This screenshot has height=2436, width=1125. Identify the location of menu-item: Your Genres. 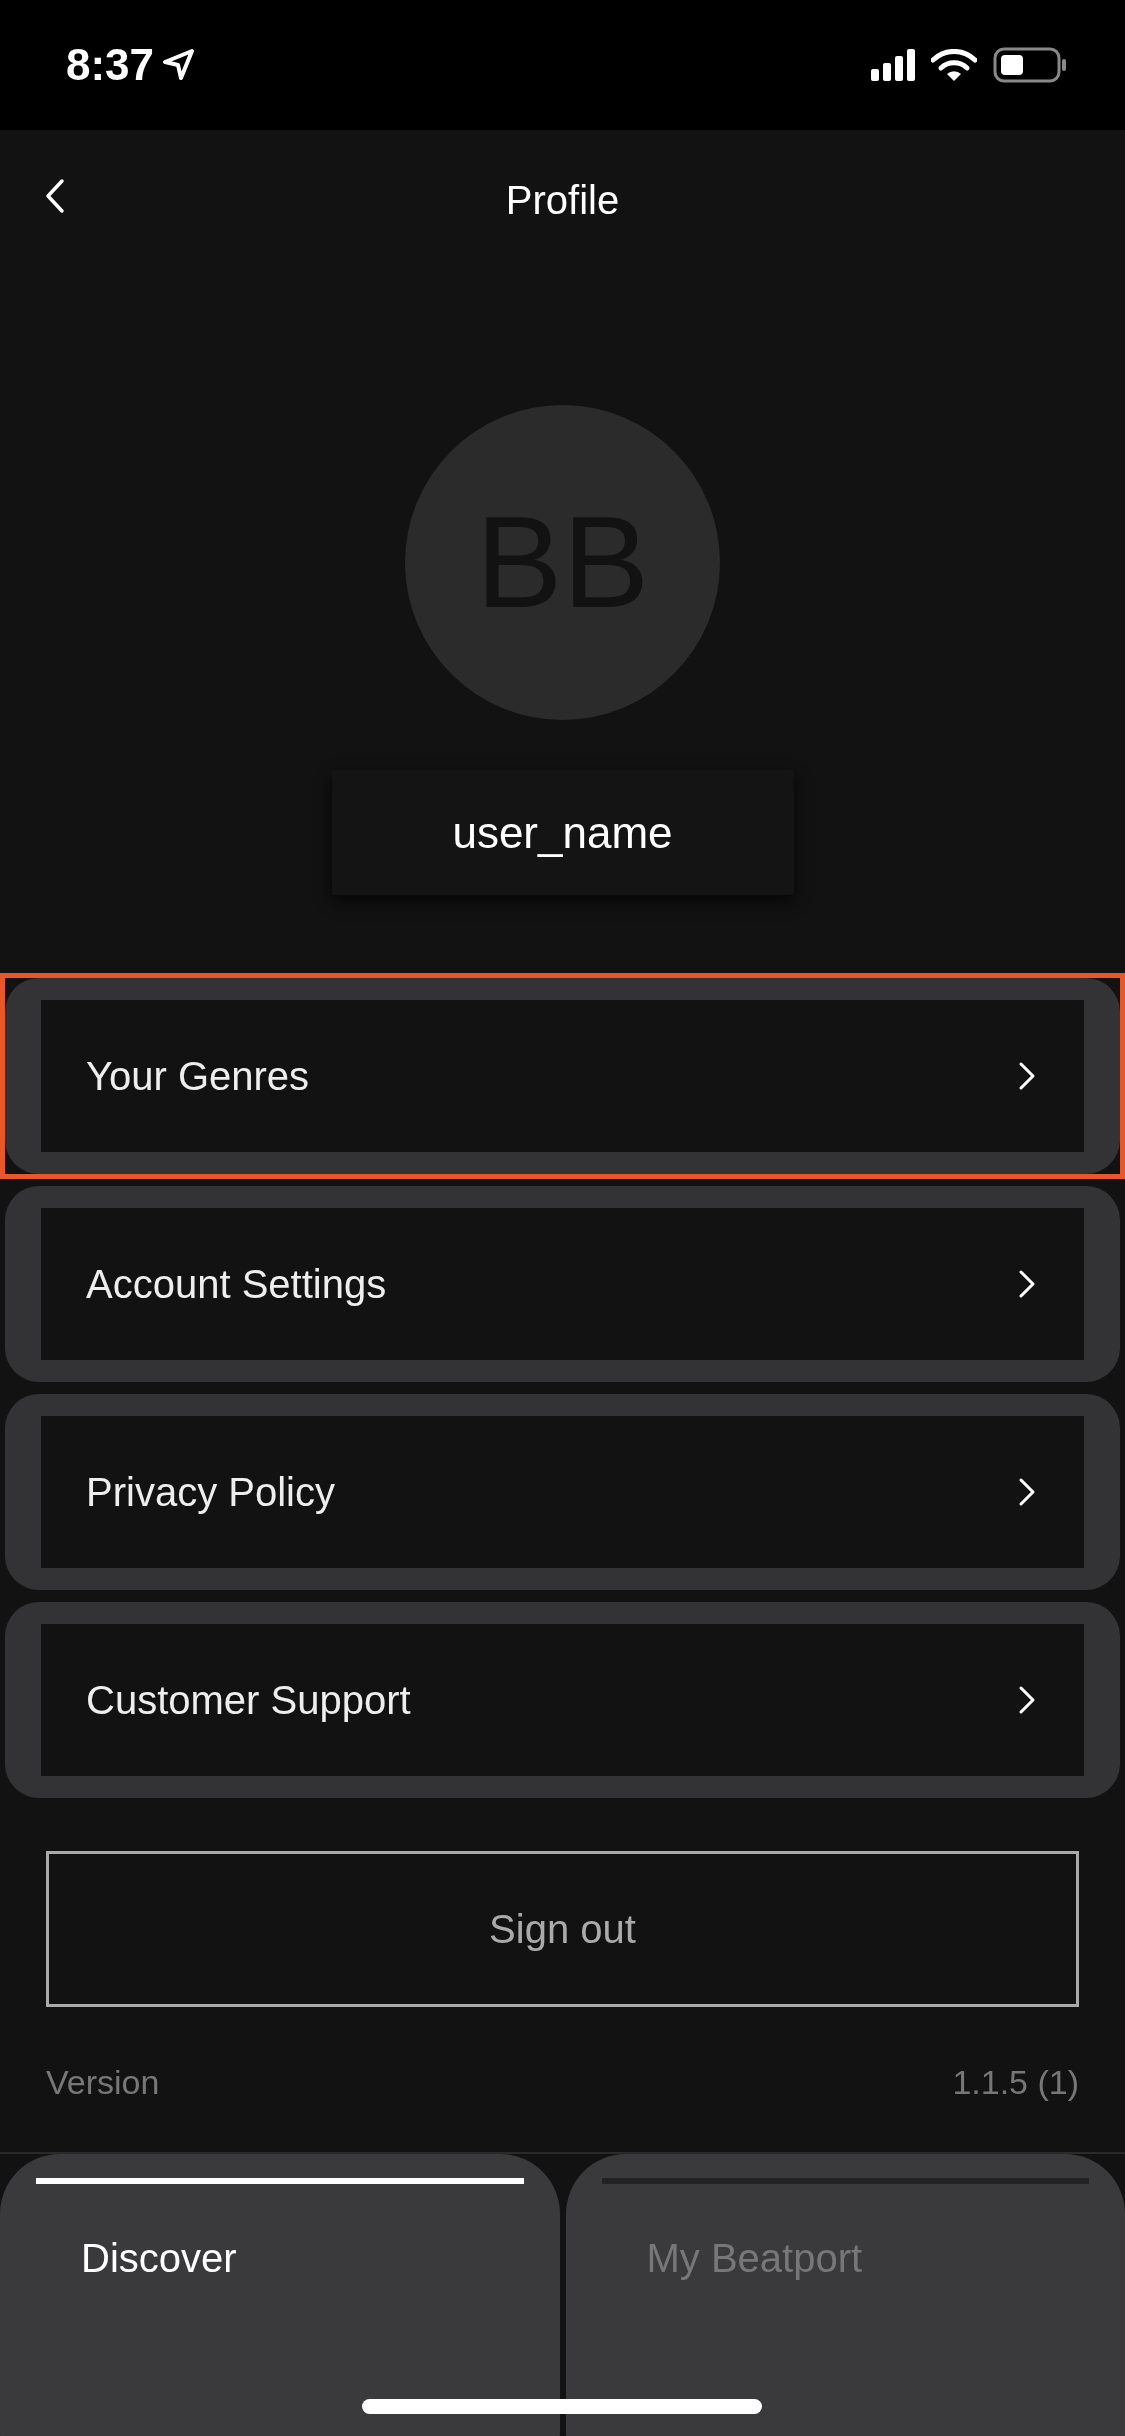
(562, 1076).